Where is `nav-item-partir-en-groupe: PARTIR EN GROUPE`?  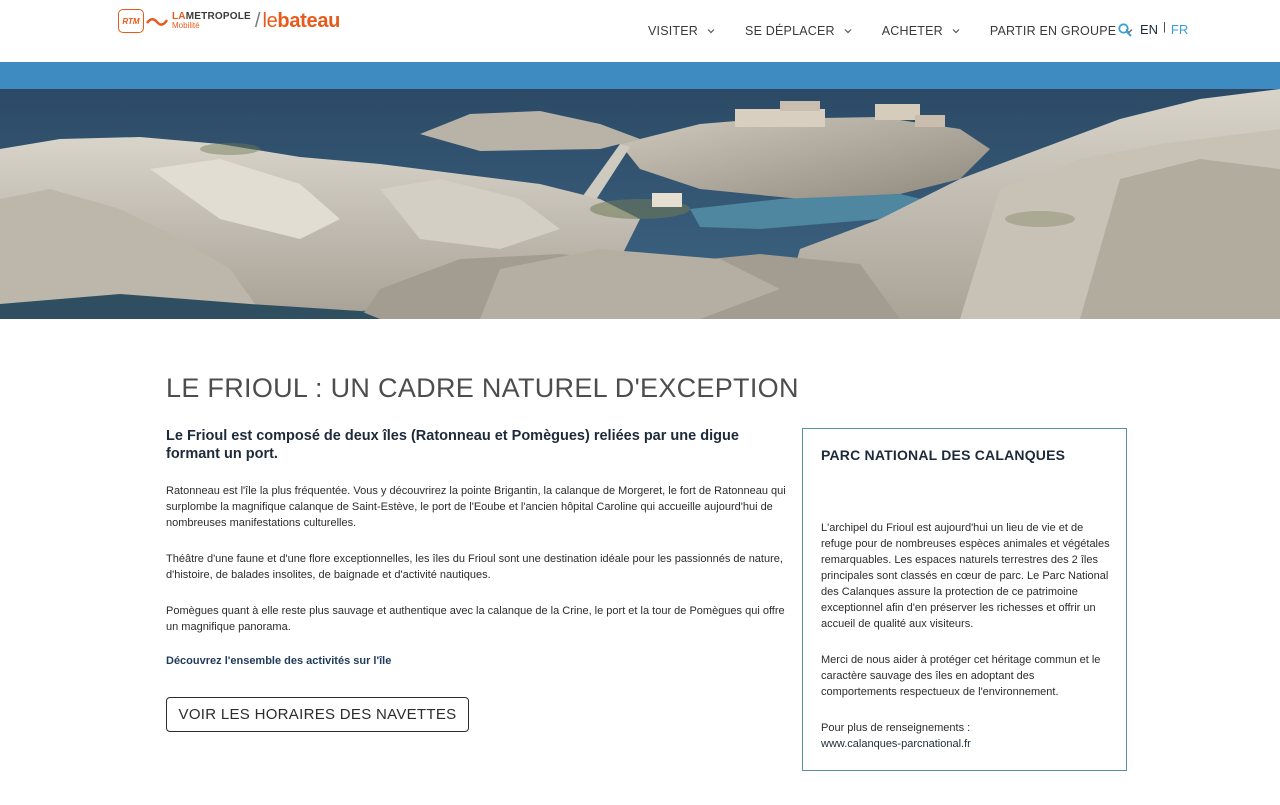 nav-item-partir-en-groupe: PARTIR EN GROUPE is located at coordinates (1061, 31).